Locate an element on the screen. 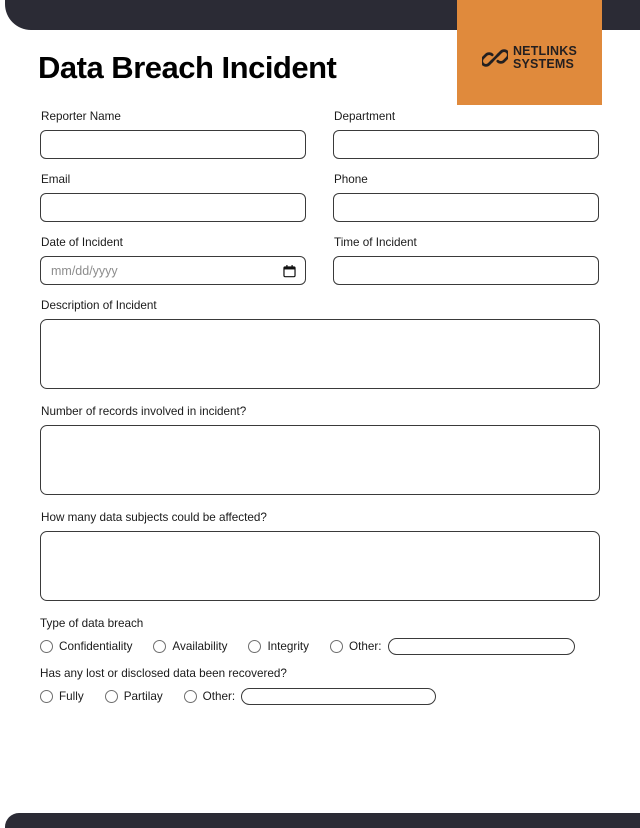 The image size is (640, 828). radio-breach-confidentiality: Confidentiality is located at coordinates (86, 647).